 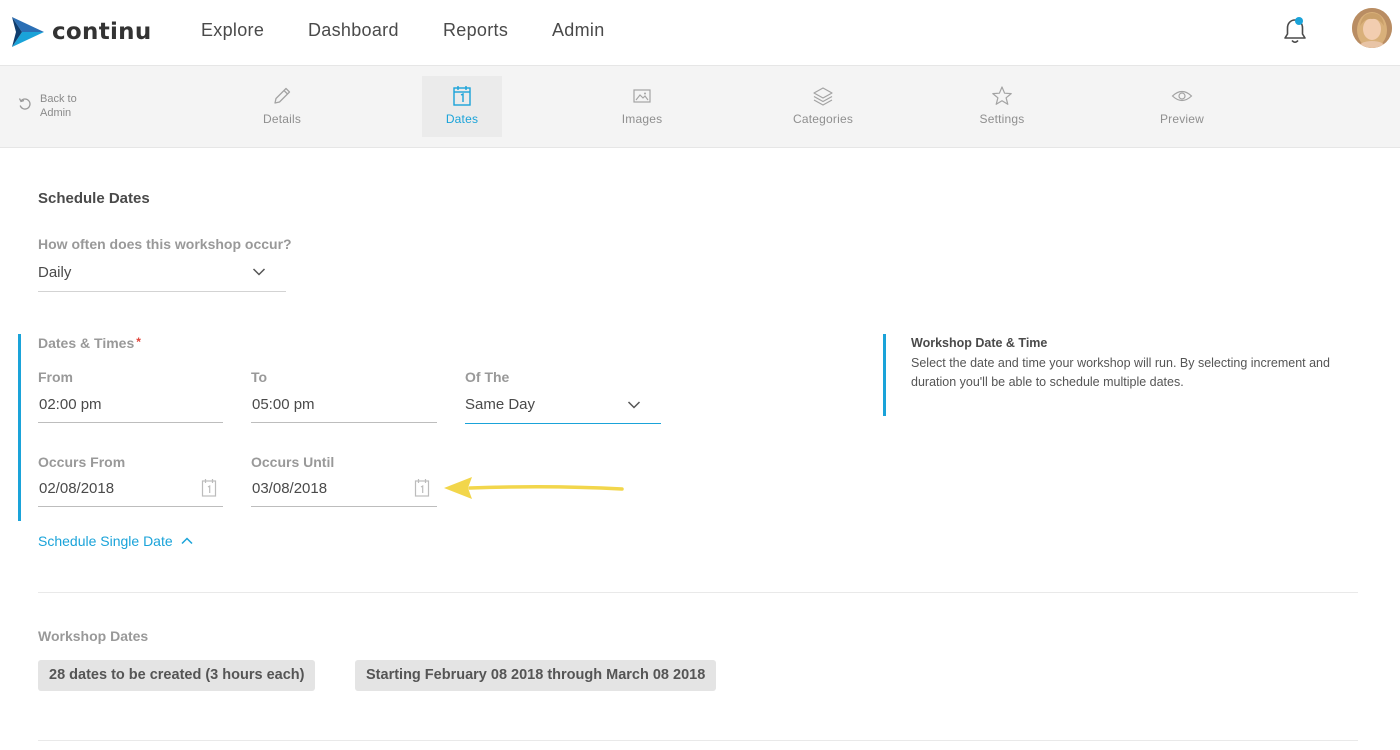 I want to click on tab-details: Details, so click(x=282, y=106).